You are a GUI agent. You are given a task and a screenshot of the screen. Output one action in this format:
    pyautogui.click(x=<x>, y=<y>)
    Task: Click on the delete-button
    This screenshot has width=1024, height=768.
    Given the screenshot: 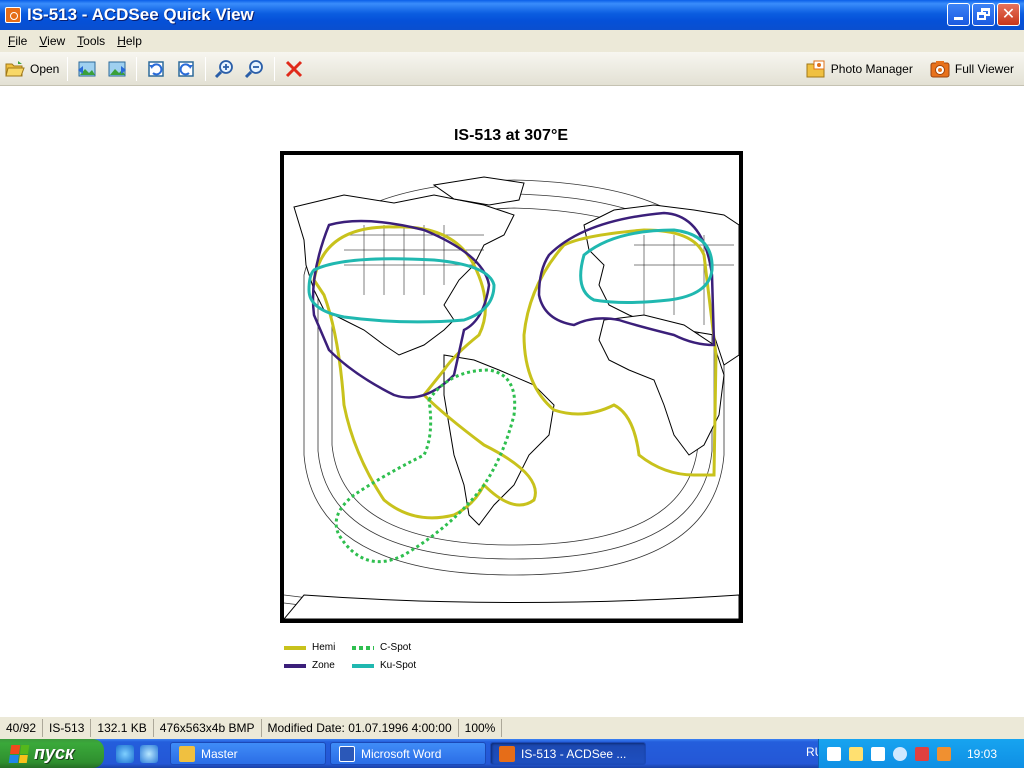 What is the action you would take?
    pyautogui.click(x=294, y=69)
    